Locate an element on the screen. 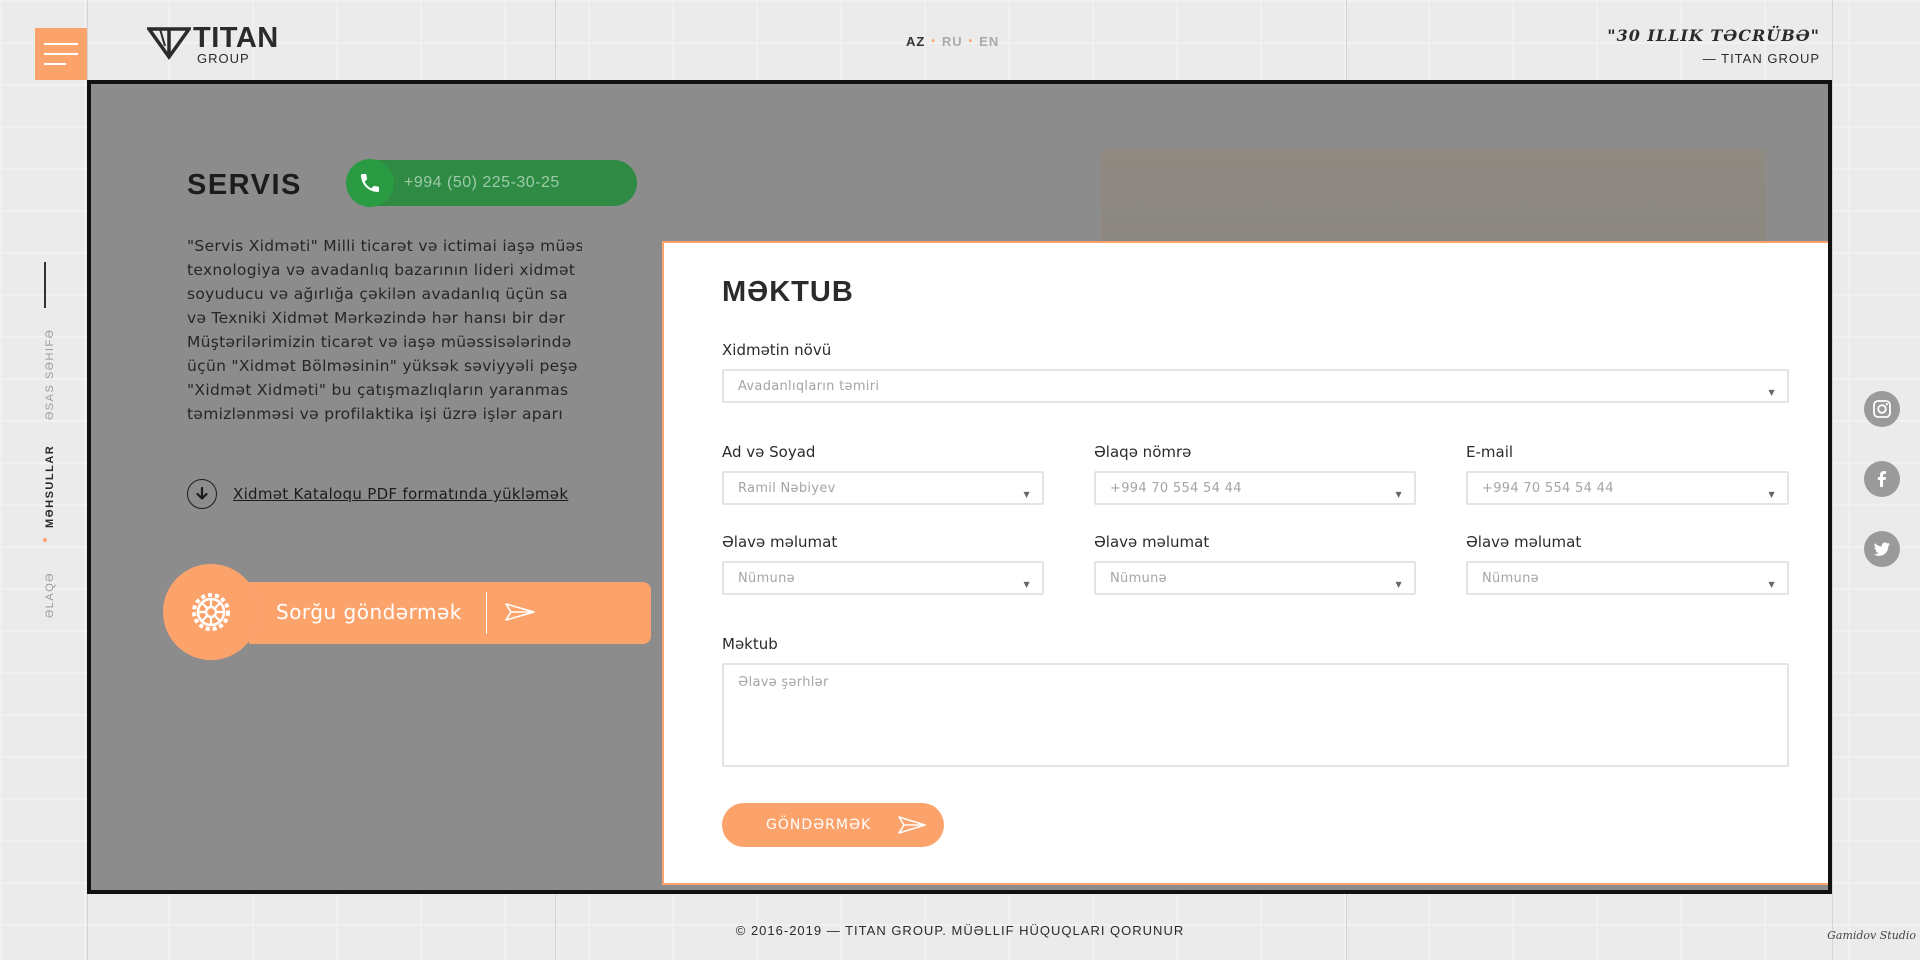 The image size is (1920, 960). phone-icon is located at coordinates (370, 183).